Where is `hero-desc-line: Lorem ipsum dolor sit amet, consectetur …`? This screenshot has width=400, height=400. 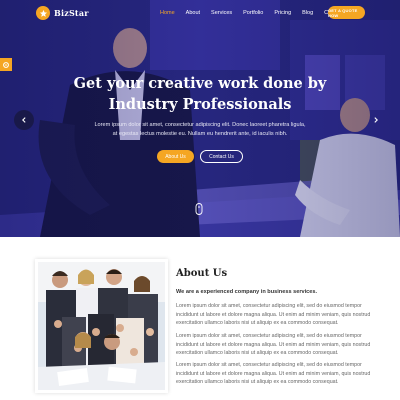 hero-desc-line: Lorem ipsum dolor sit amet, consectetur … is located at coordinates (200, 125).